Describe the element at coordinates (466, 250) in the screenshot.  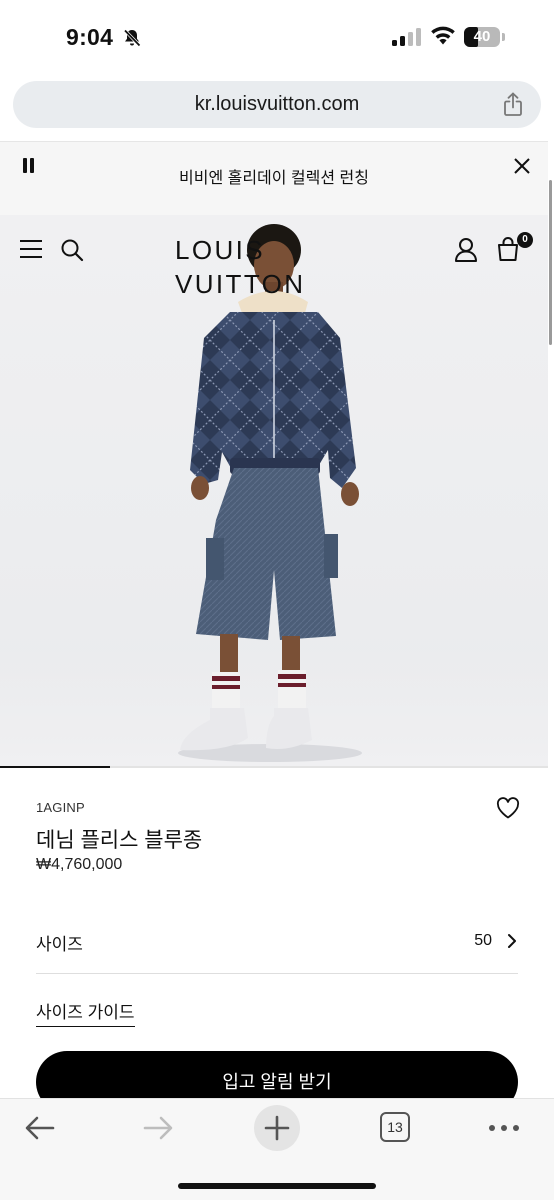
I see `user-icon` at that location.